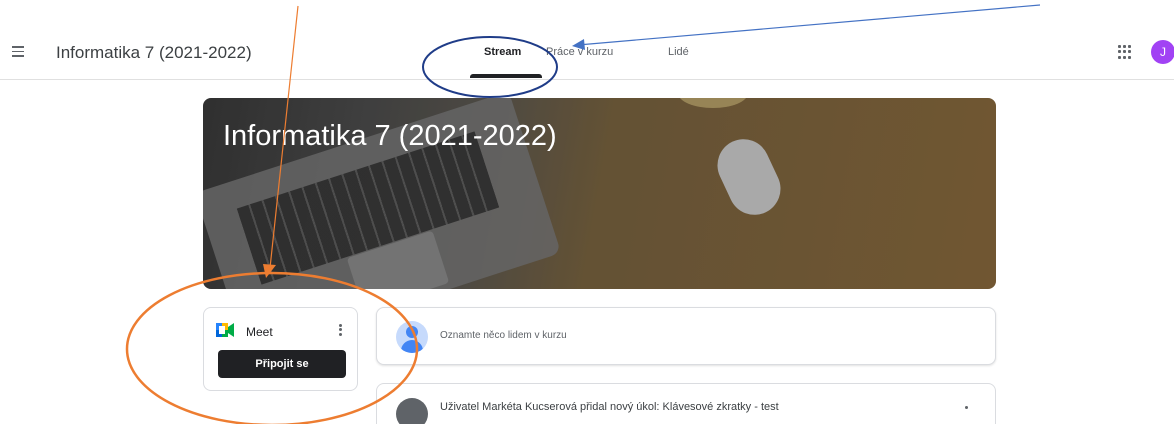 Image resolution: width=1174 pixels, height=424 pixels. I want to click on announce-placeholder: Oznamte něco lidem v kurzu, so click(503, 335).